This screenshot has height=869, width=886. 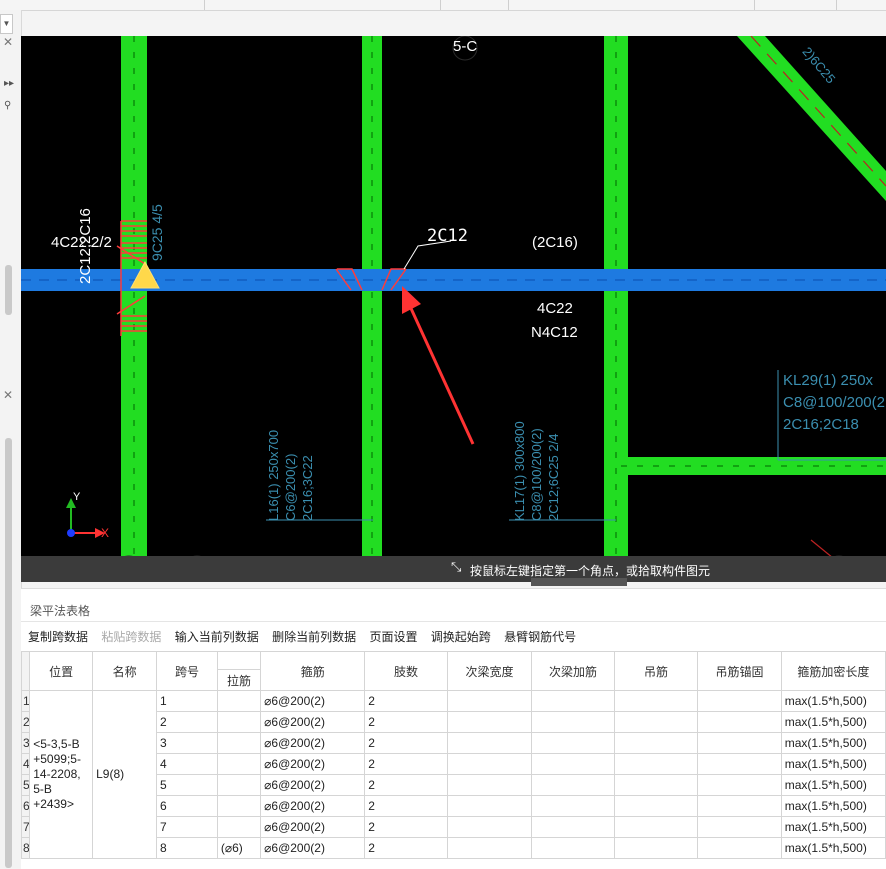 I want to click on span-cell: 4, so click(x=187, y=764).